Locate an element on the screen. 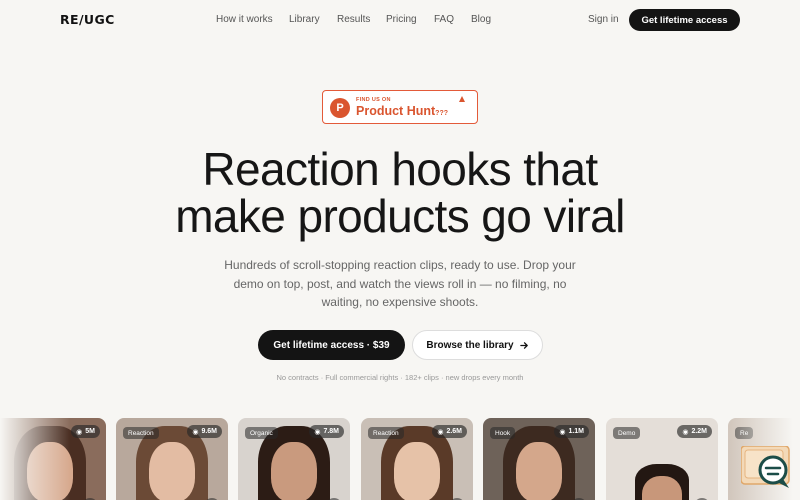  nav-how-it-works: How it works is located at coordinates (244, 19).